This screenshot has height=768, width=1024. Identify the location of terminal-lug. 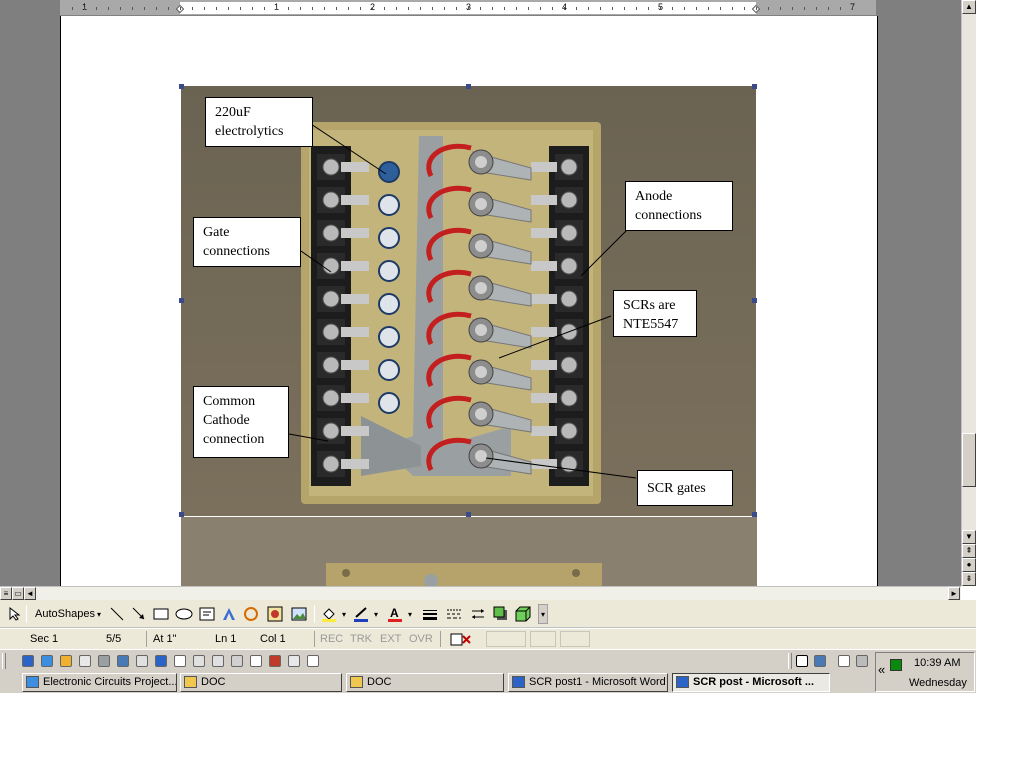
(544, 398).